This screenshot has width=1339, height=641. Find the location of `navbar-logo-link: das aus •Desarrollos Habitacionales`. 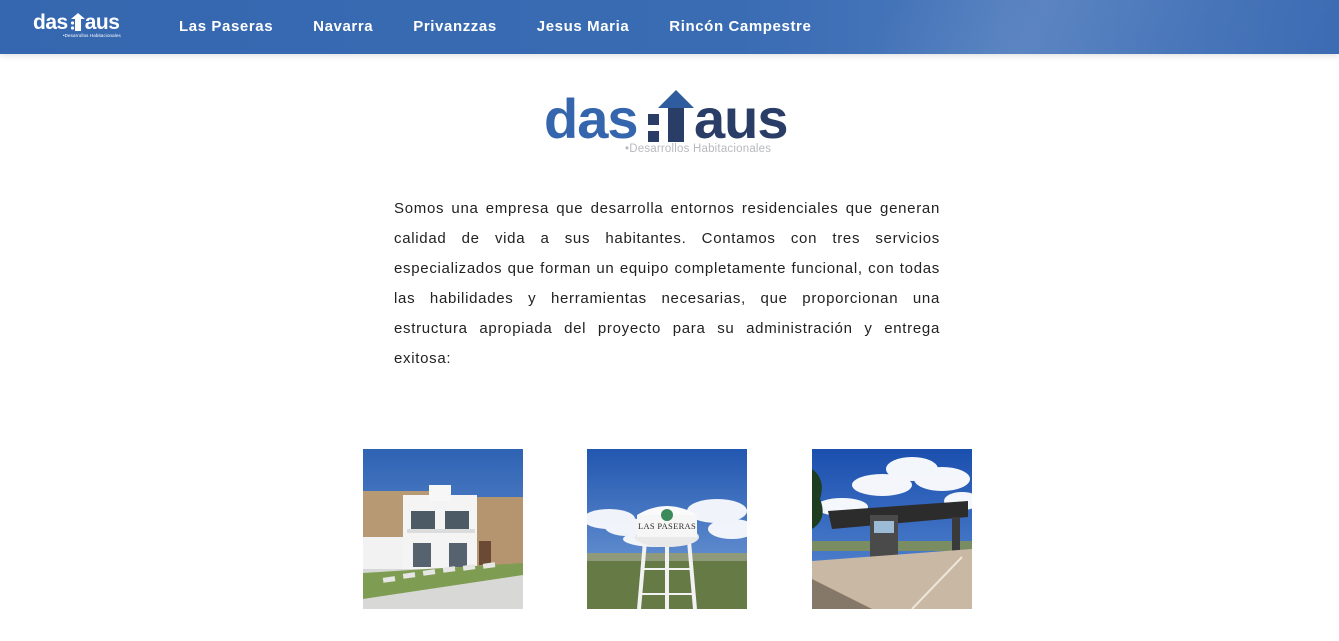

navbar-logo-link: das aus •Desarrollos Habitacionales is located at coordinates (79, 26).